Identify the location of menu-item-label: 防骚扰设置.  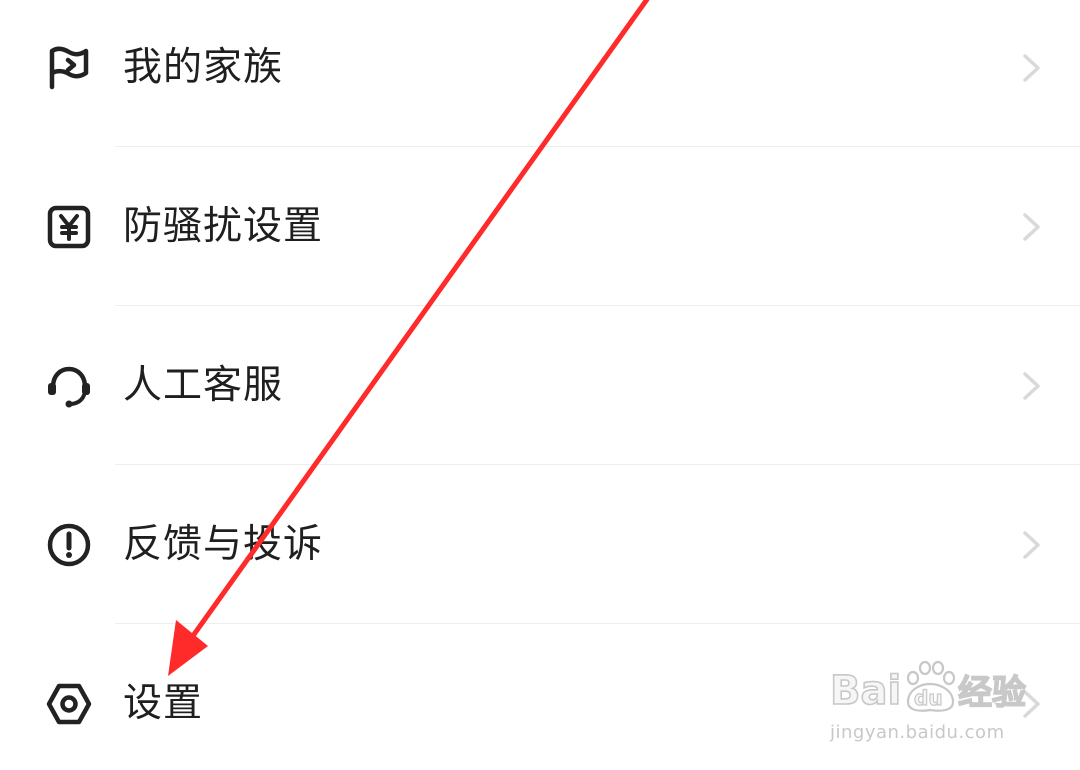
(223, 226).